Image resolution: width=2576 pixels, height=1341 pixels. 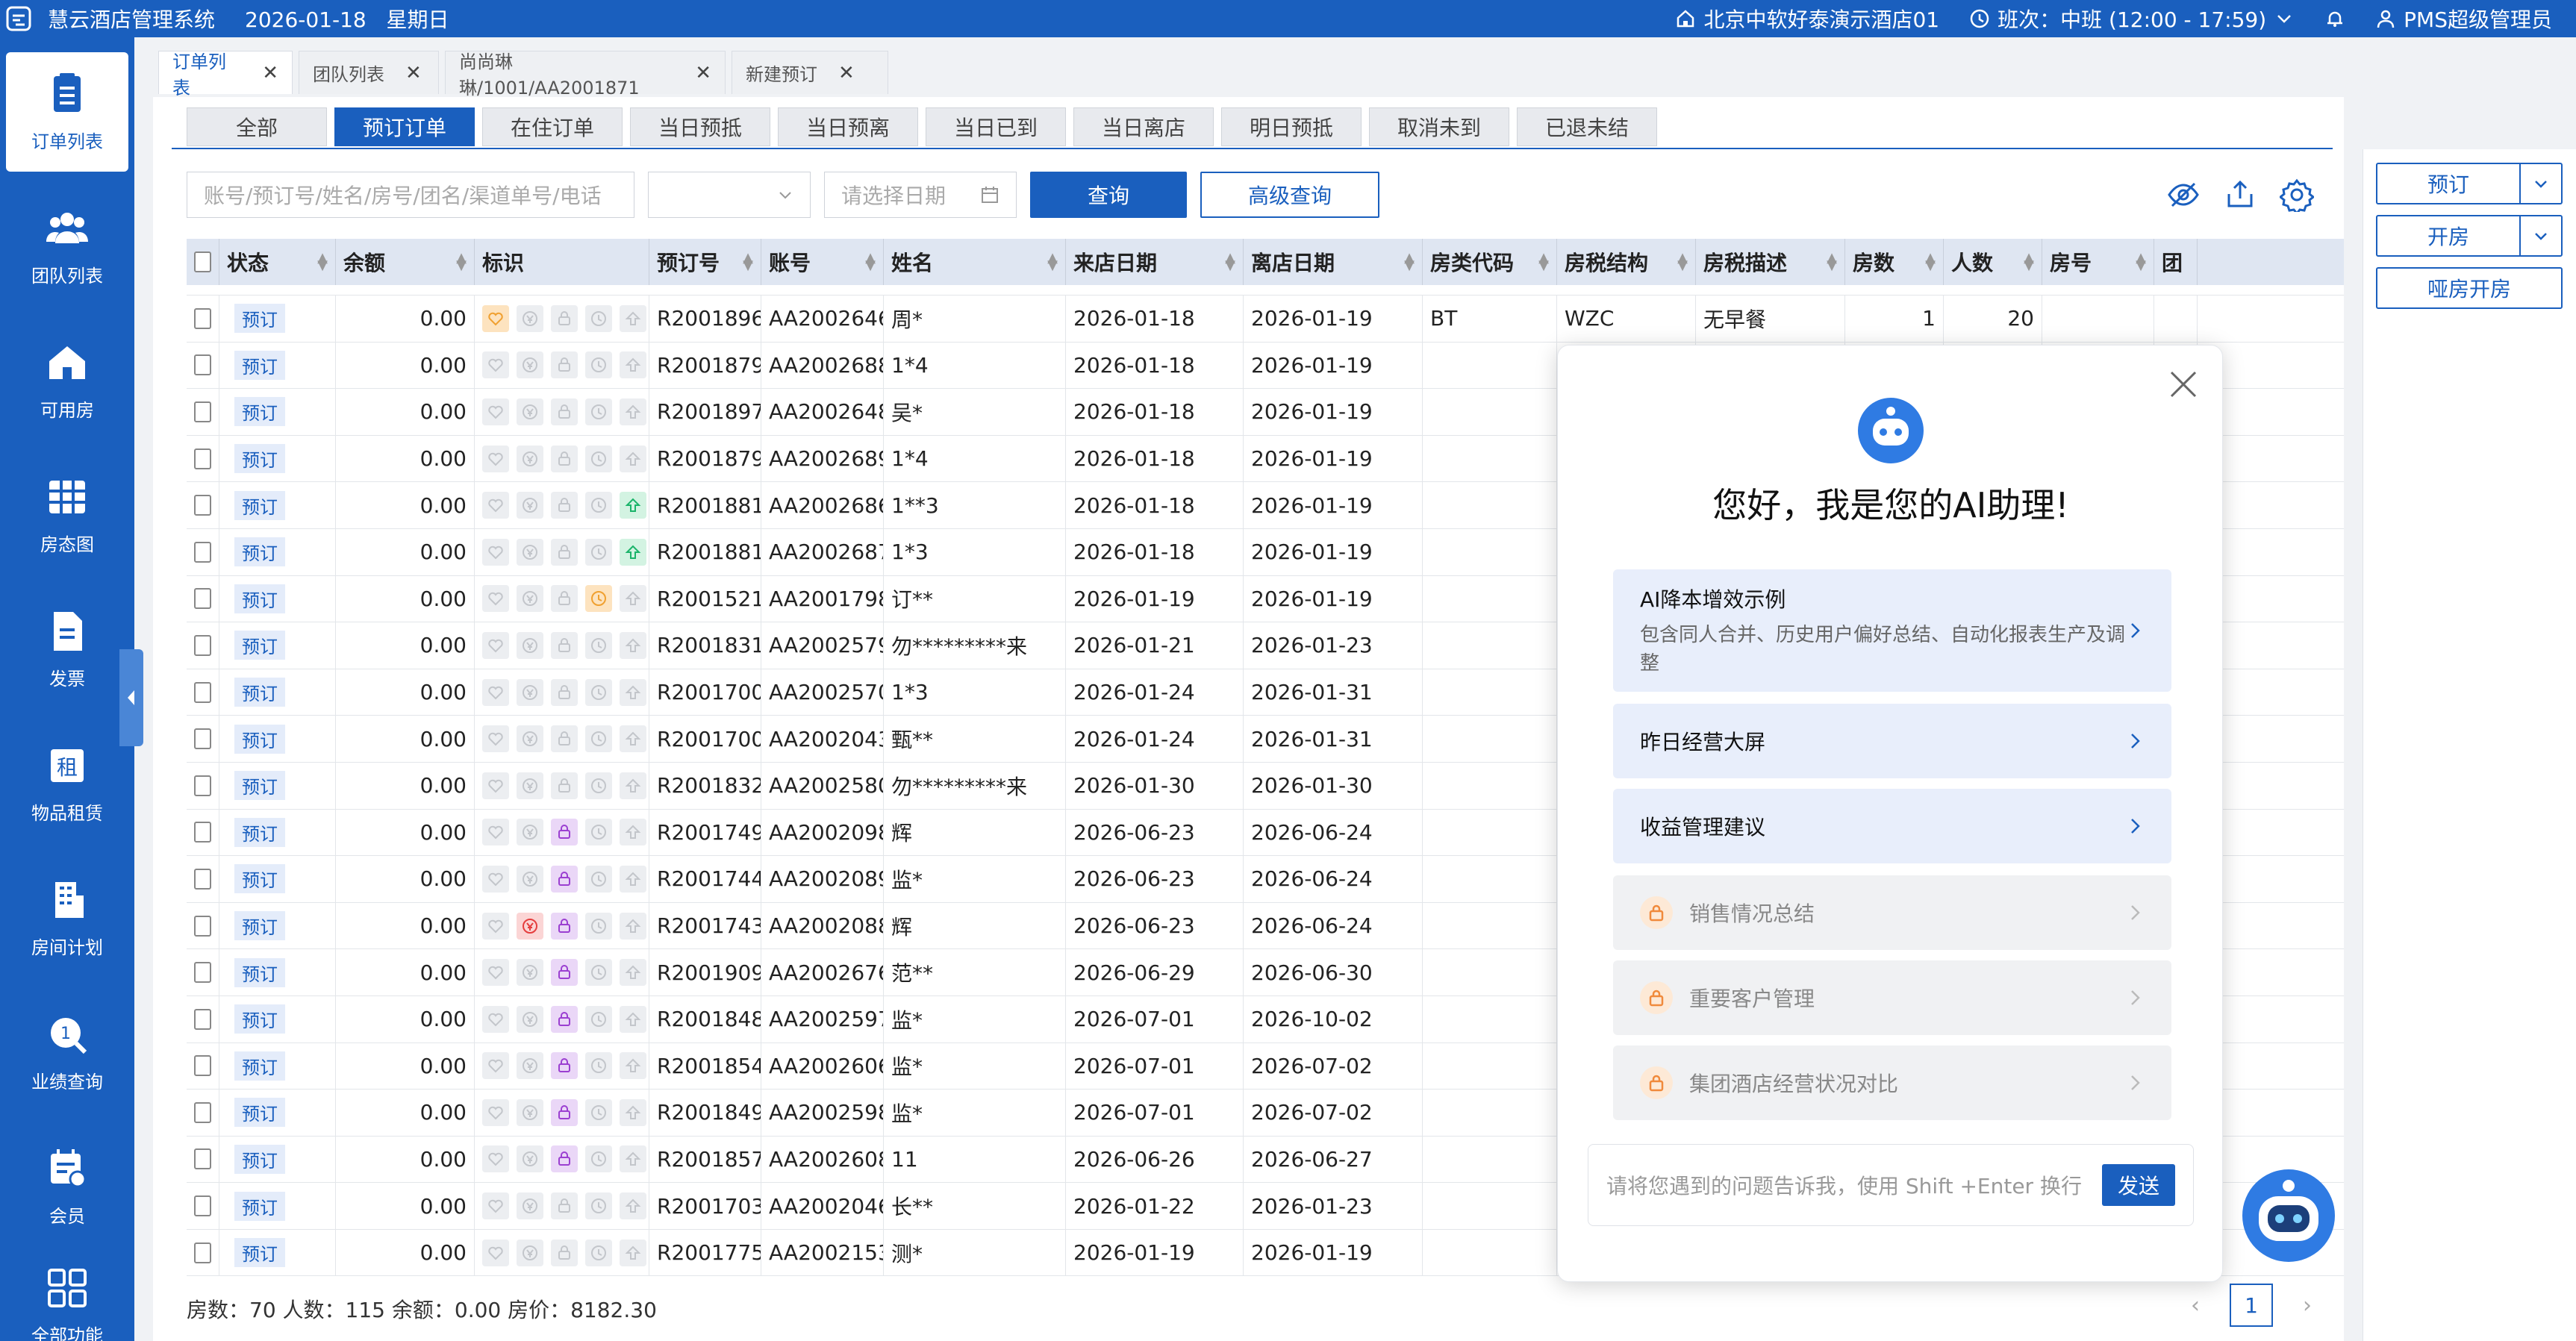 I want to click on sidebar-item-performance: 1 业绩查询, so click(x=67, y=1052).